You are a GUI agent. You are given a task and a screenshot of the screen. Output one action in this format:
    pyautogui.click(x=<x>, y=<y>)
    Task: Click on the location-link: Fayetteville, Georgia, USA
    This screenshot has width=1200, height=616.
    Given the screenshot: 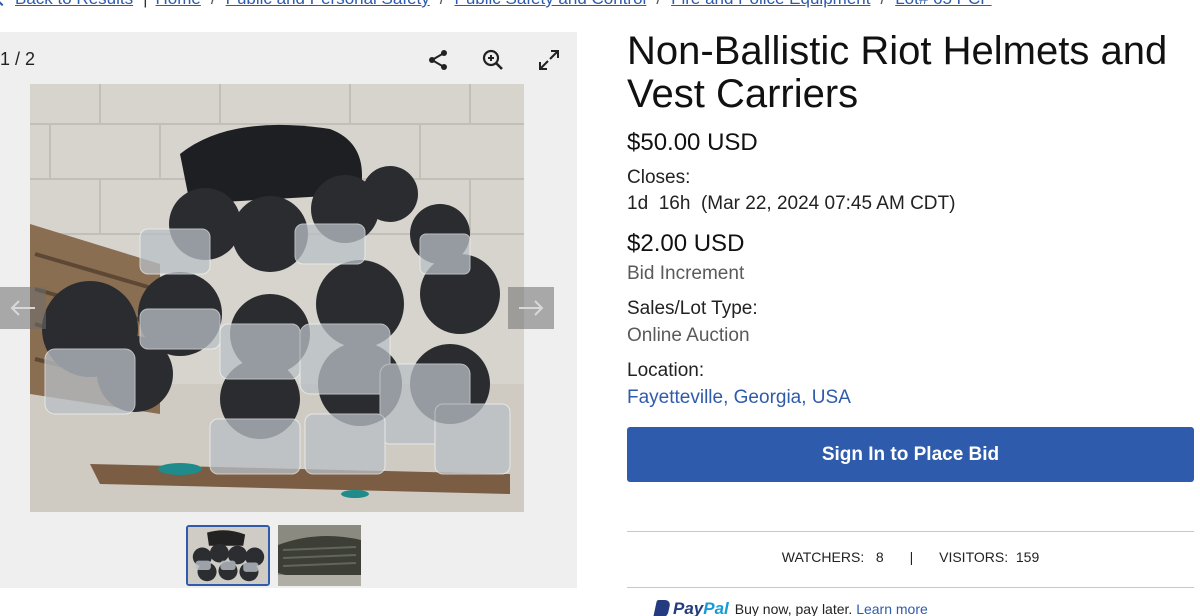 What is the action you would take?
    pyautogui.click(x=739, y=398)
    